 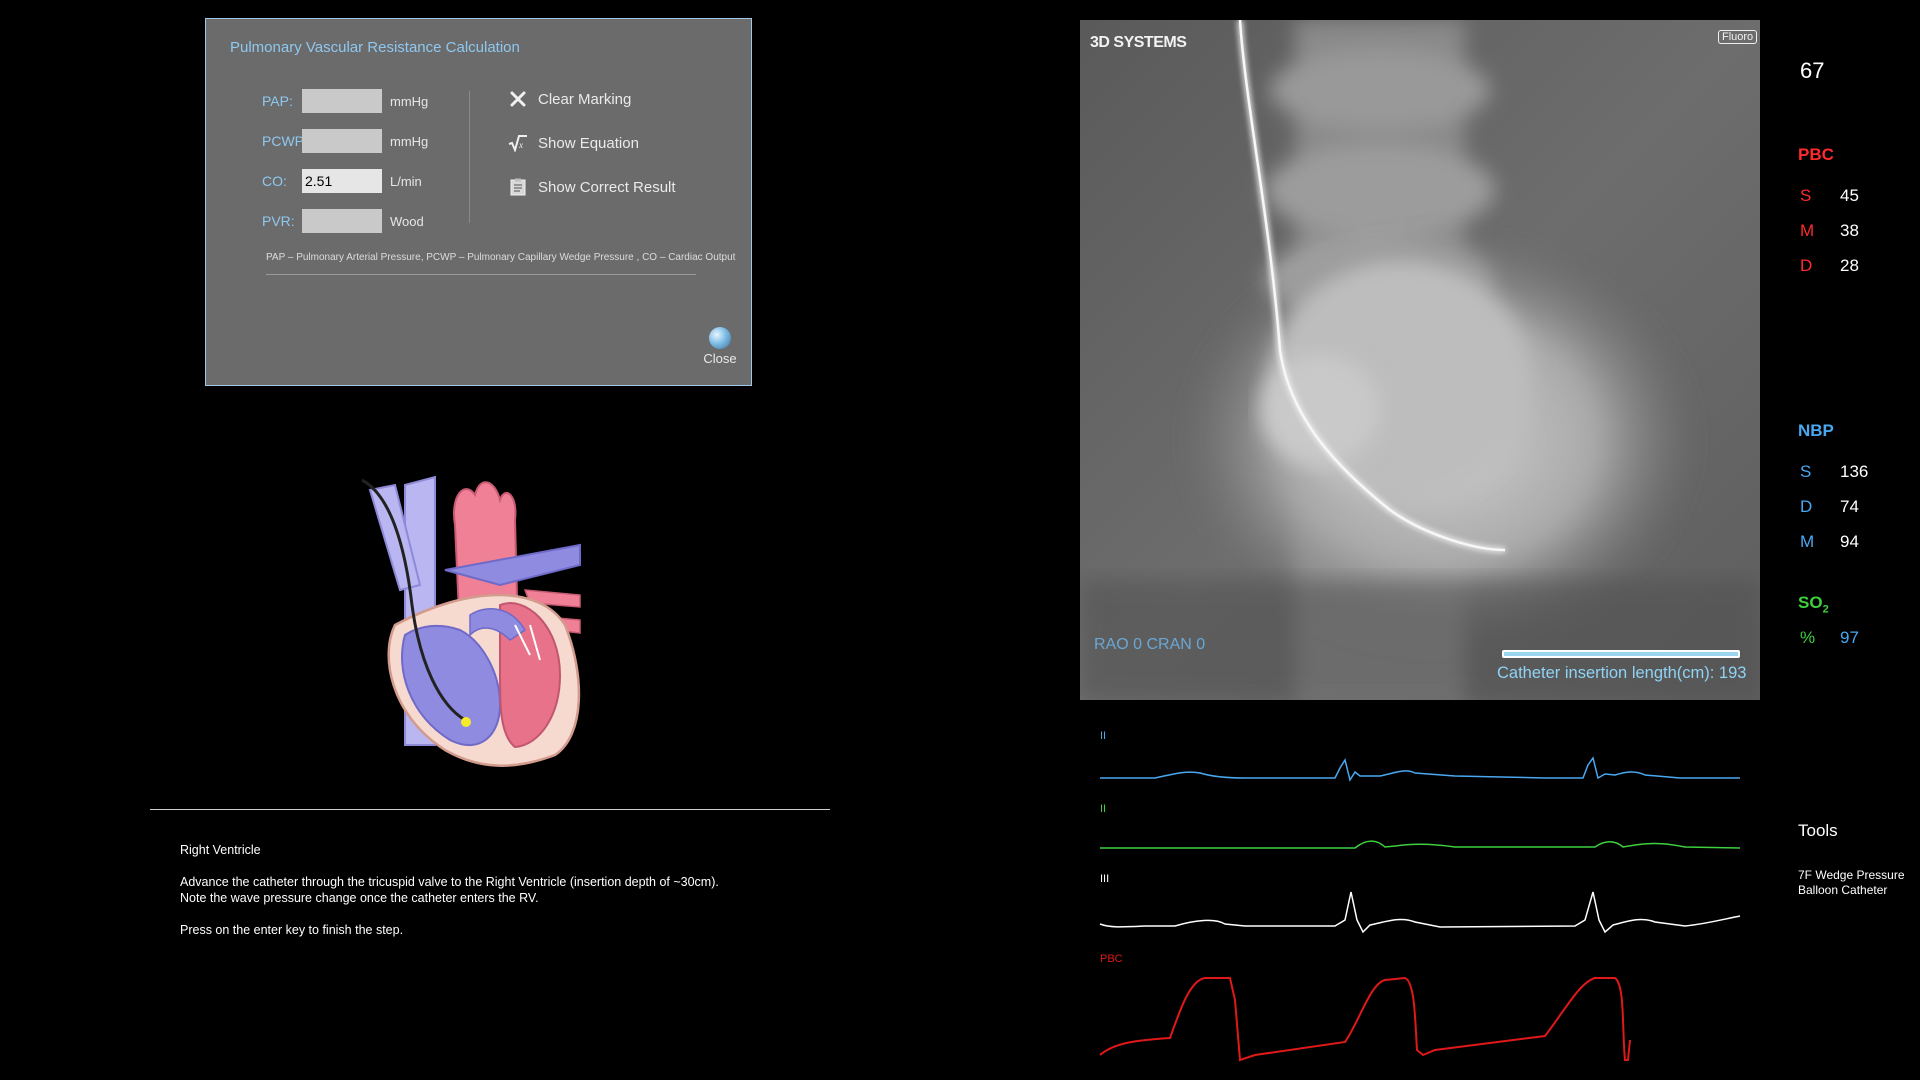 I want to click on pap-label: PAP:, so click(x=277, y=101).